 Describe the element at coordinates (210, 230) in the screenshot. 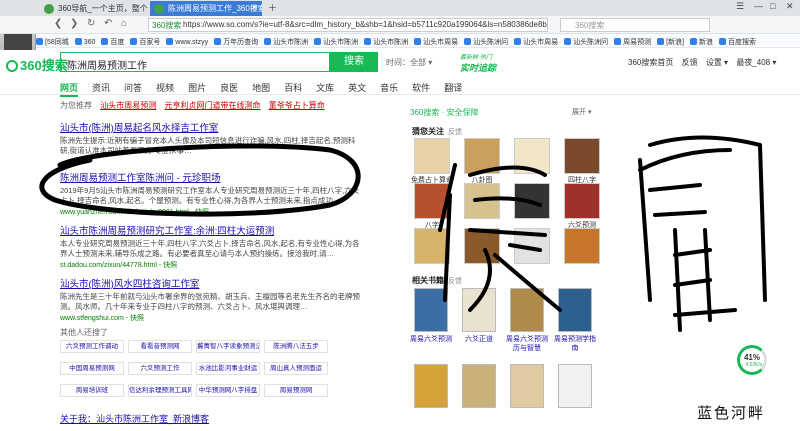

I see `result-title-link: 汕头市陈洲周易预测研究工作室:余洲:四柱大运预测` at that location.